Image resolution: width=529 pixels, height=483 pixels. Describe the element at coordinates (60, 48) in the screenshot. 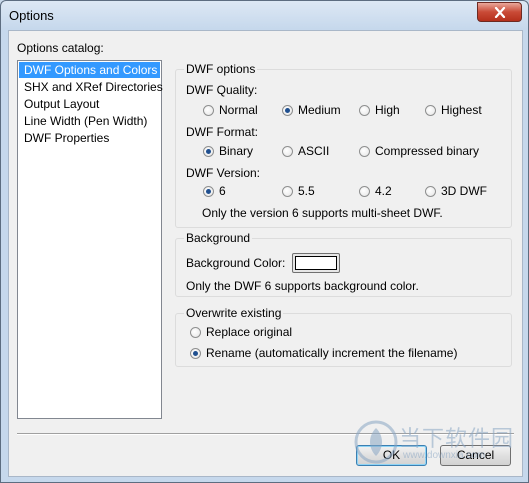

I see `catalog-label: Options catalog:` at that location.